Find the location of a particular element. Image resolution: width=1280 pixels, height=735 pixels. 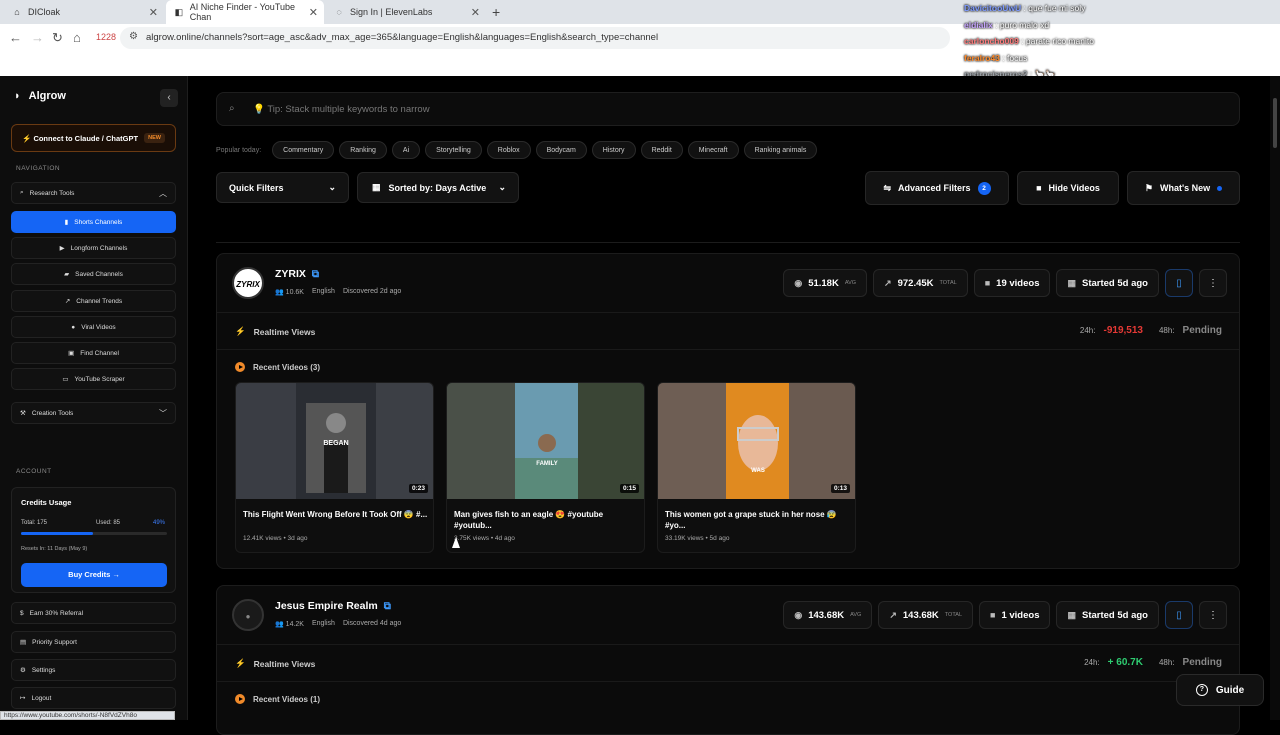

logout-icon: ↦ is located at coordinates (23, 698).